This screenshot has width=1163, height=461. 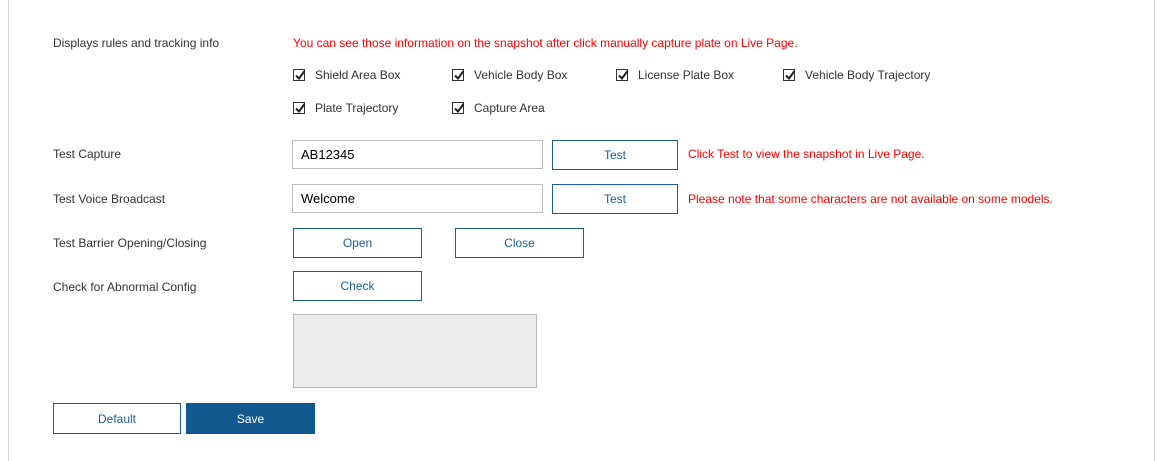 What do you see at coordinates (109, 199) in the screenshot?
I see `voice-broadcast-label: Test Voice Broadcast` at bounding box center [109, 199].